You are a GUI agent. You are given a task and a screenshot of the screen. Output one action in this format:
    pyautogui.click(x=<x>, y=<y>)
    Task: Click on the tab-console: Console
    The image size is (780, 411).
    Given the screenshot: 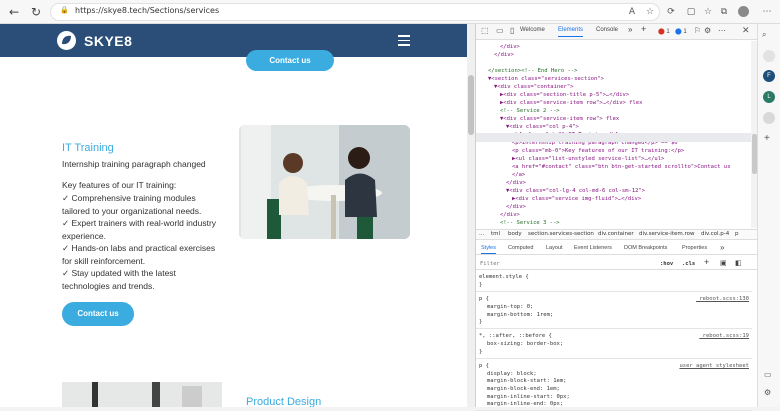 What is the action you would take?
    pyautogui.click(x=607, y=30)
    